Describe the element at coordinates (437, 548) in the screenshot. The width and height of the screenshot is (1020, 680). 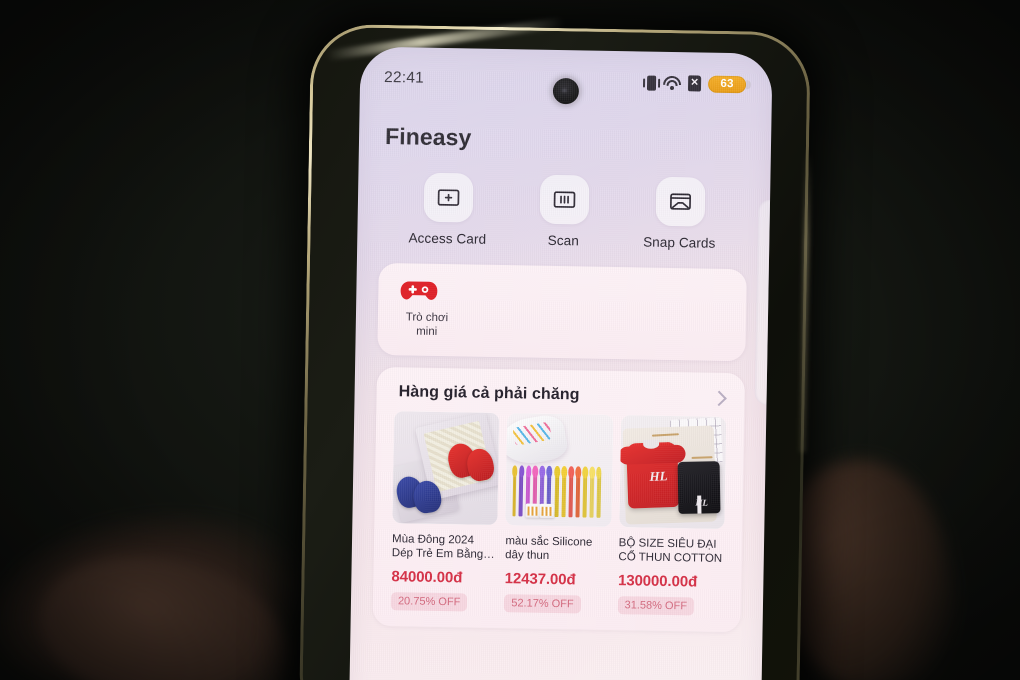
I see `product-name: Mùa Đông 2024 Dép Trẻ Em Bằng Cotton` at that location.